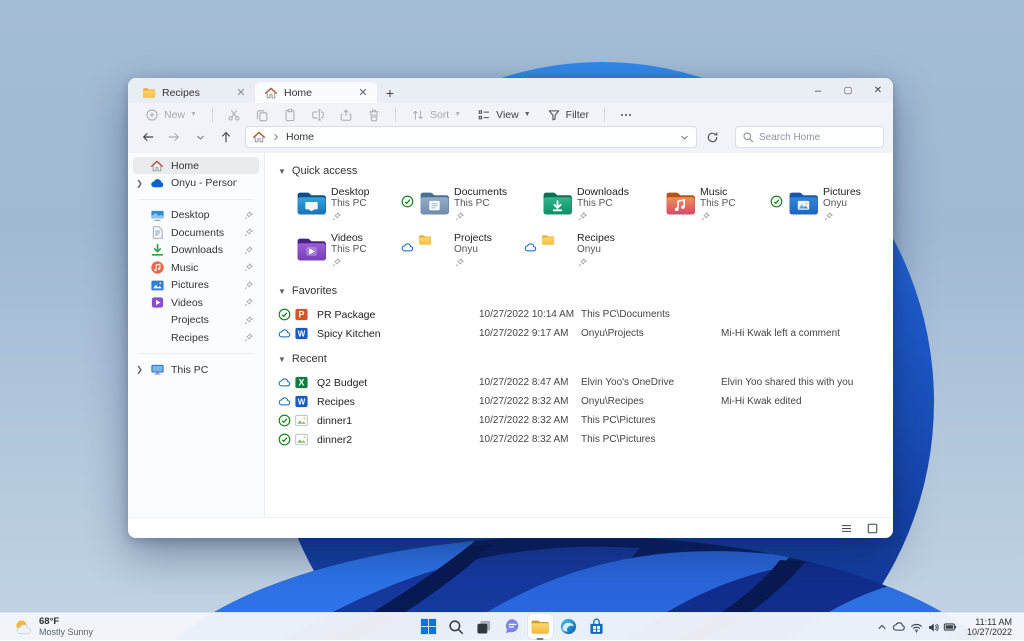  I want to click on sidebar-item-onyu-personal: ❯ Onyu - Personal, so click(196, 183).